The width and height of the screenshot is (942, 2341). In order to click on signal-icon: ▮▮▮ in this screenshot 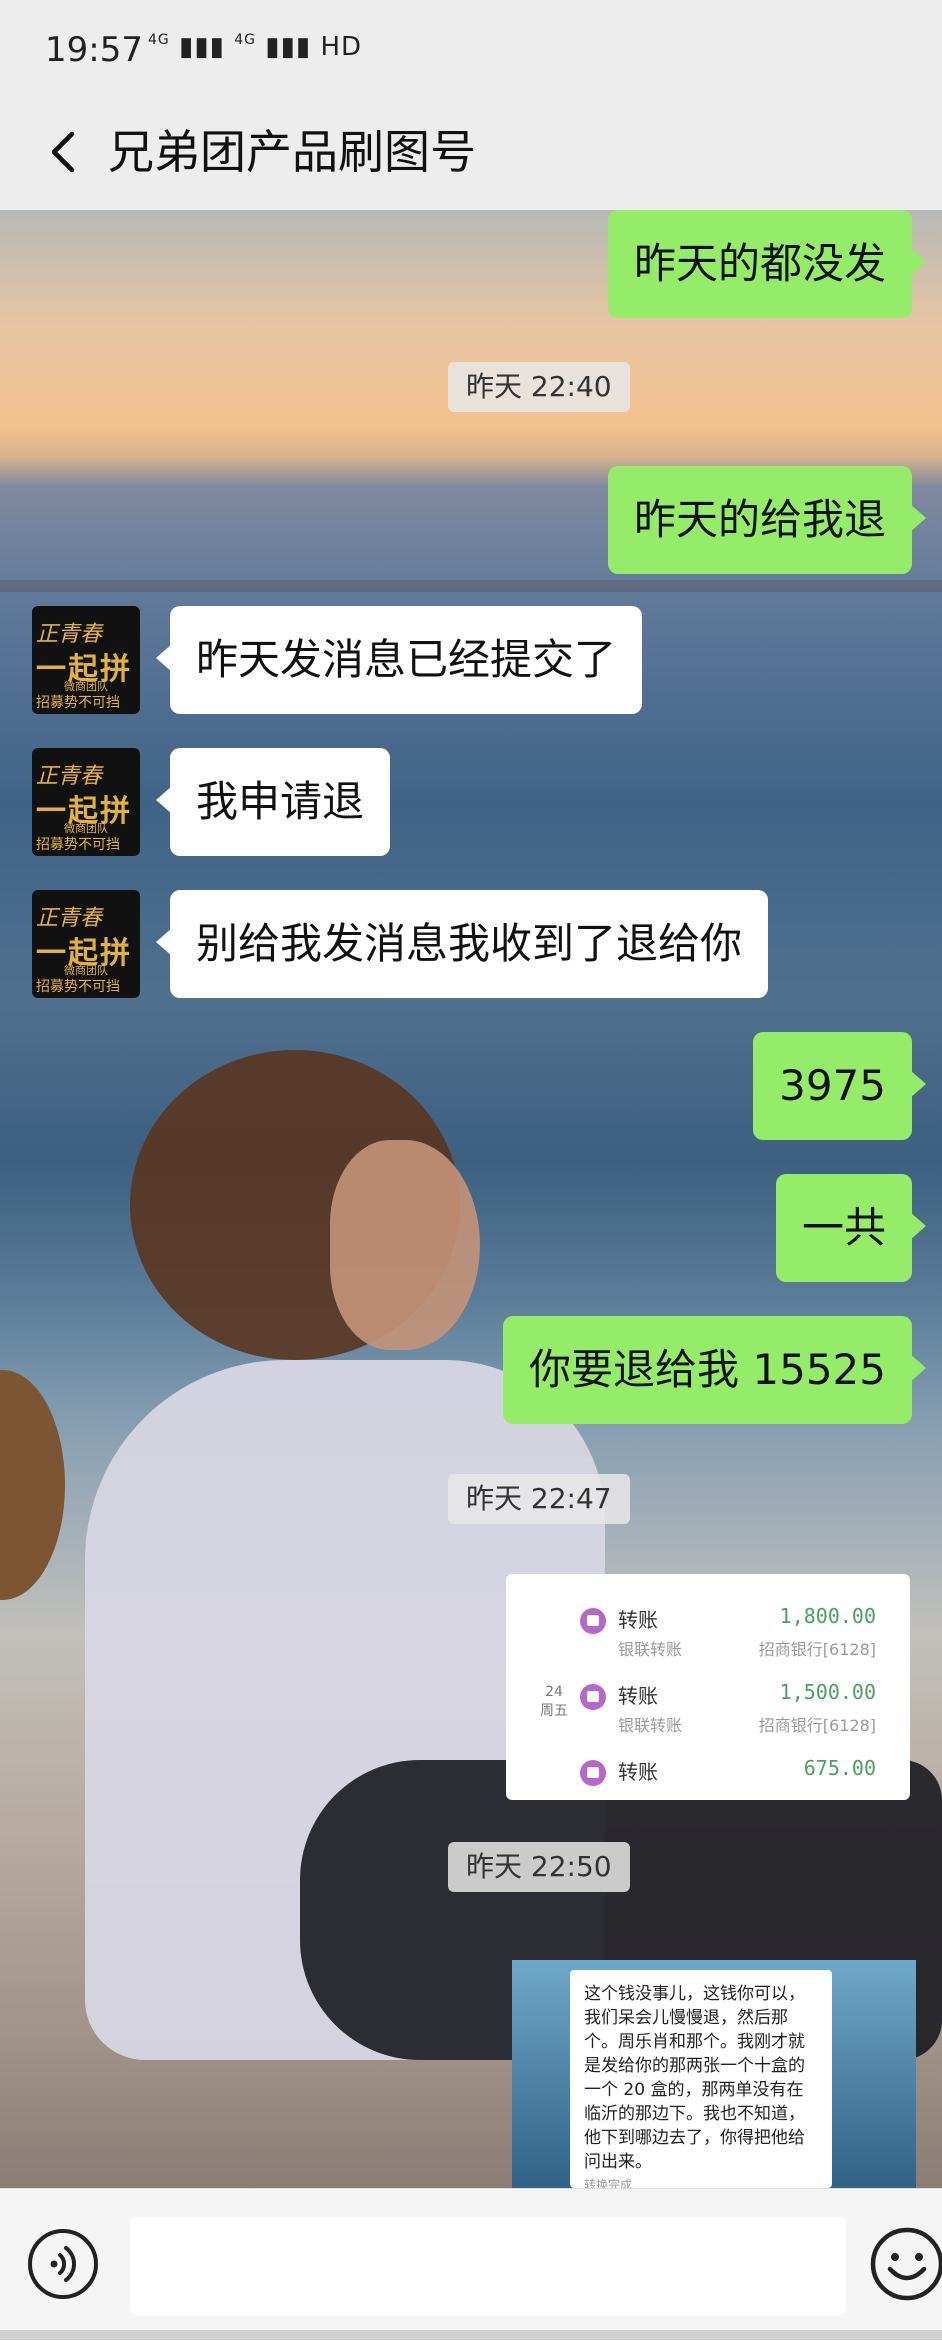, I will do `click(202, 47)`.